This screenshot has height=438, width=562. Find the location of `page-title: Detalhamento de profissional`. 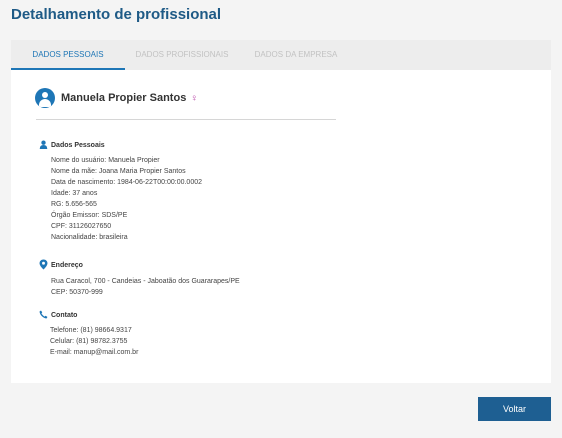

page-title: Detalhamento de profissional is located at coordinates (116, 14).